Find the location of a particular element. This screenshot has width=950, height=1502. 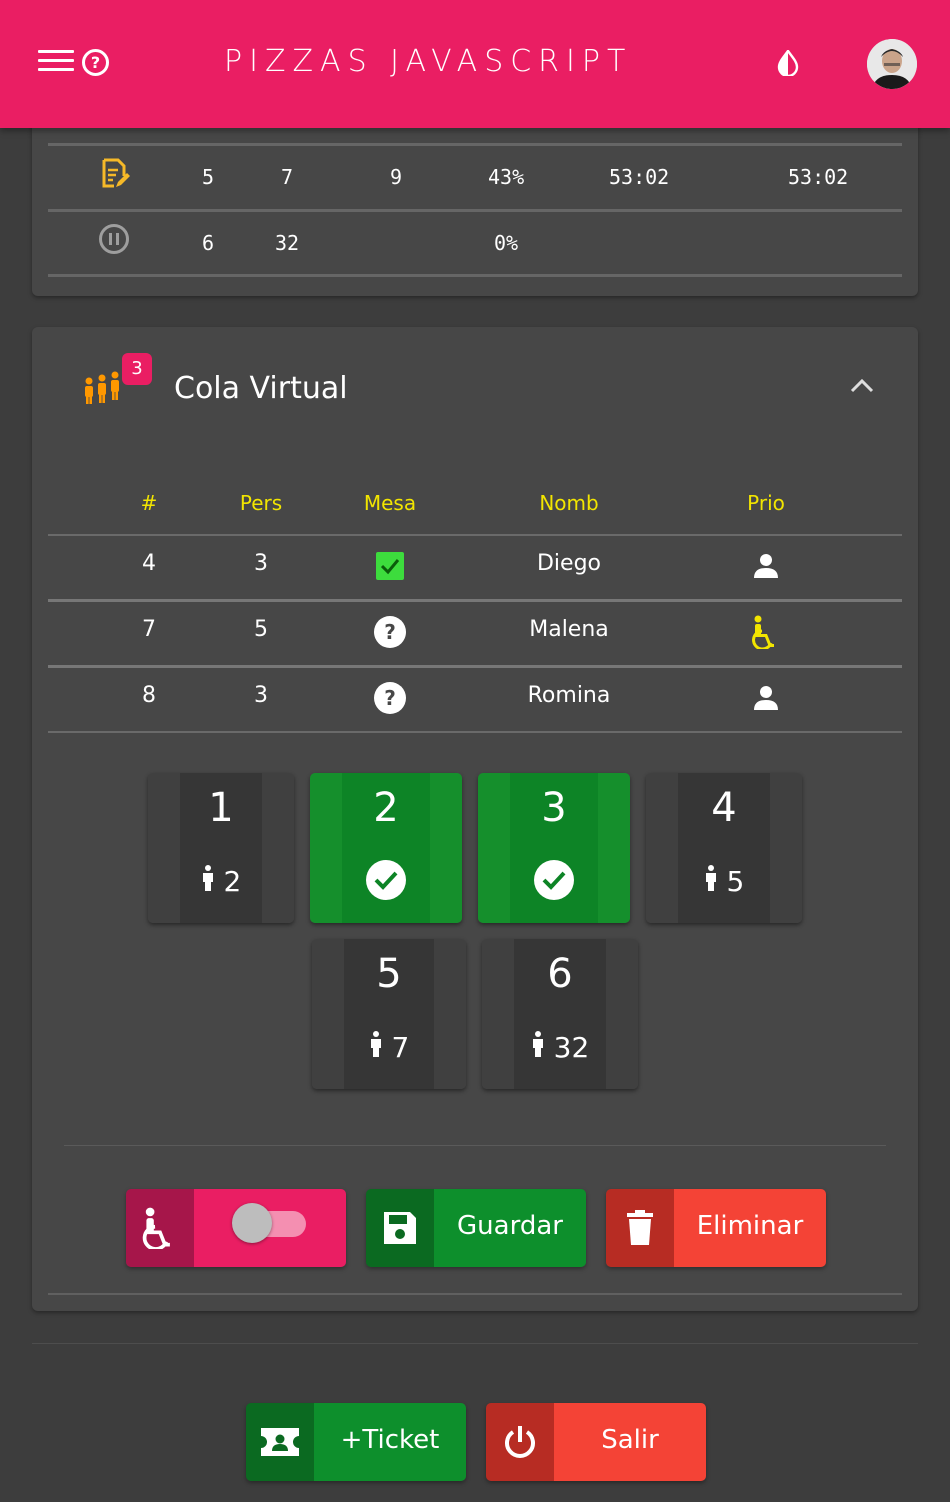

table-tile: 4 5 is located at coordinates (724, 848).